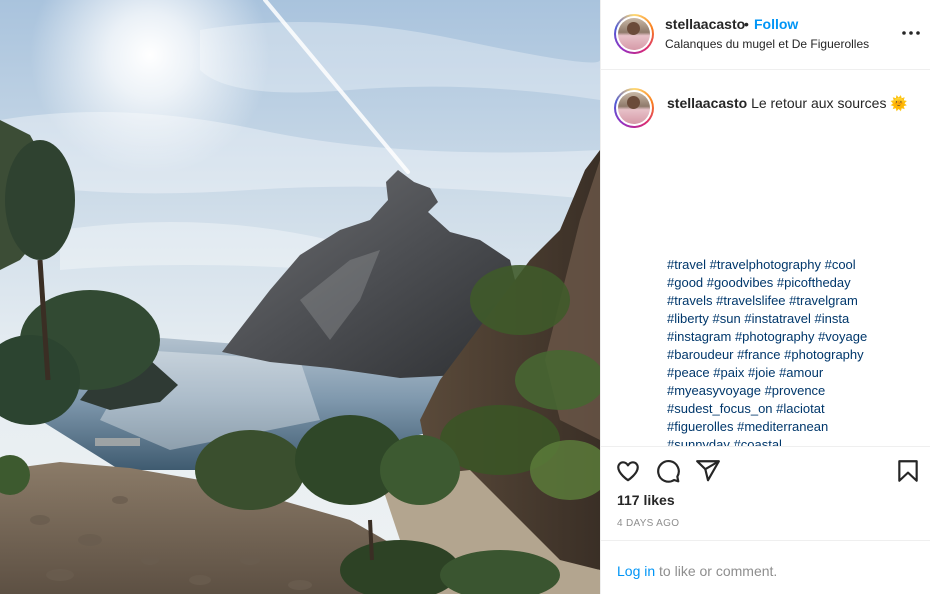 The width and height of the screenshot is (930, 594). I want to click on hashtag-link: #provence, so click(795, 390).